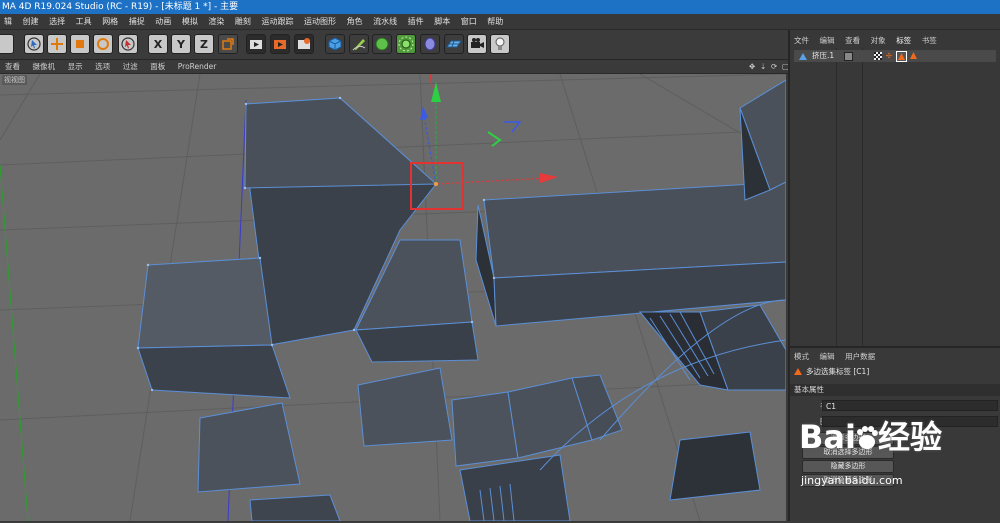 This screenshot has height=523, width=1000. I want to click on light-icon, so click(500, 44).